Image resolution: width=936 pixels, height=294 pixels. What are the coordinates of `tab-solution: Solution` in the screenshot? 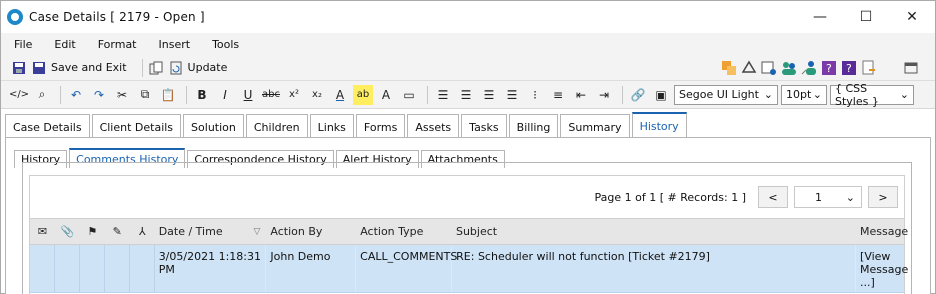 It's located at (213, 126).